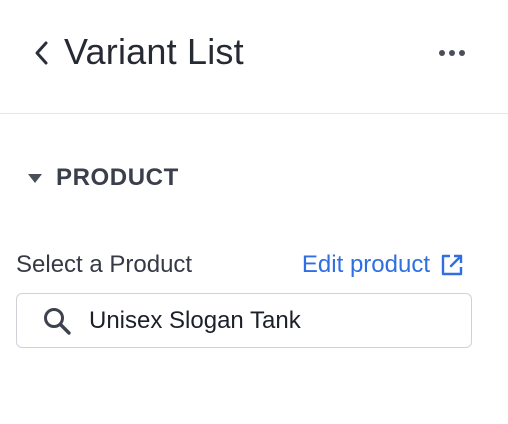  I want to click on more-options-button, so click(452, 53).